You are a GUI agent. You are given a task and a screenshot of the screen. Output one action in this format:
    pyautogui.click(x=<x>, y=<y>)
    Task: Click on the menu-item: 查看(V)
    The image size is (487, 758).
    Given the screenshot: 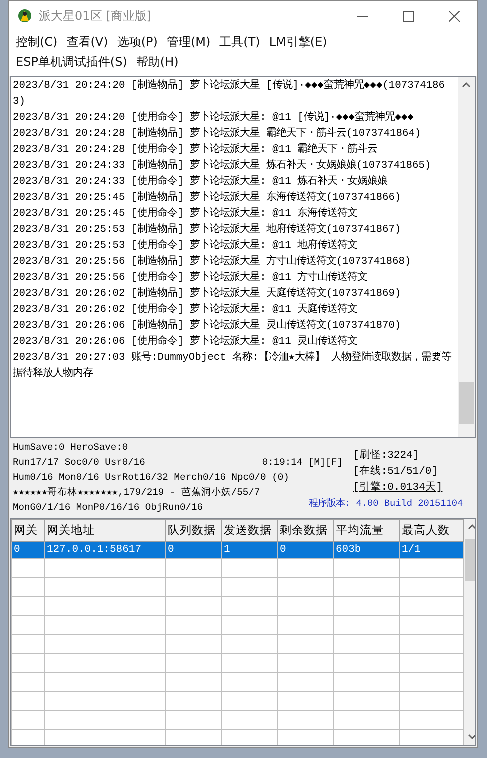 What is the action you would take?
    pyautogui.click(x=89, y=43)
    